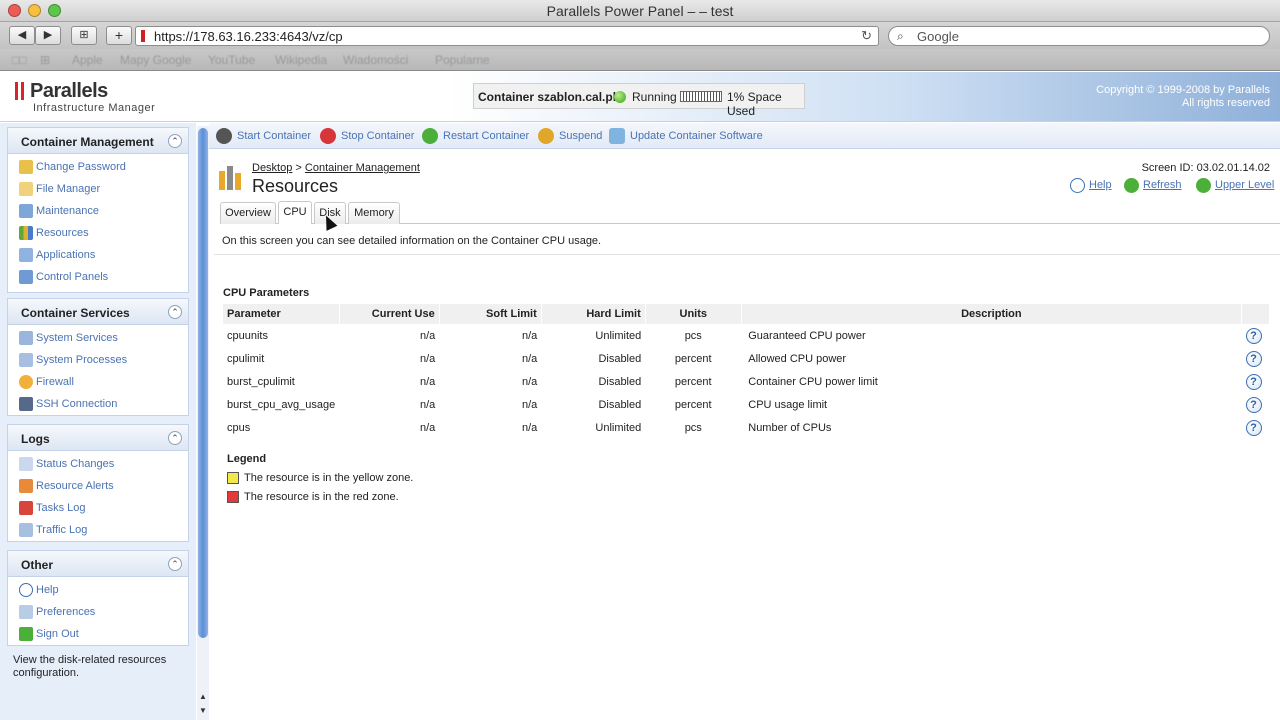 The image size is (1280, 720). What do you see at coordinates (19, 60) in the screenshot?
I see `reading-list-icon: □□` at bounding box center [19, 60].